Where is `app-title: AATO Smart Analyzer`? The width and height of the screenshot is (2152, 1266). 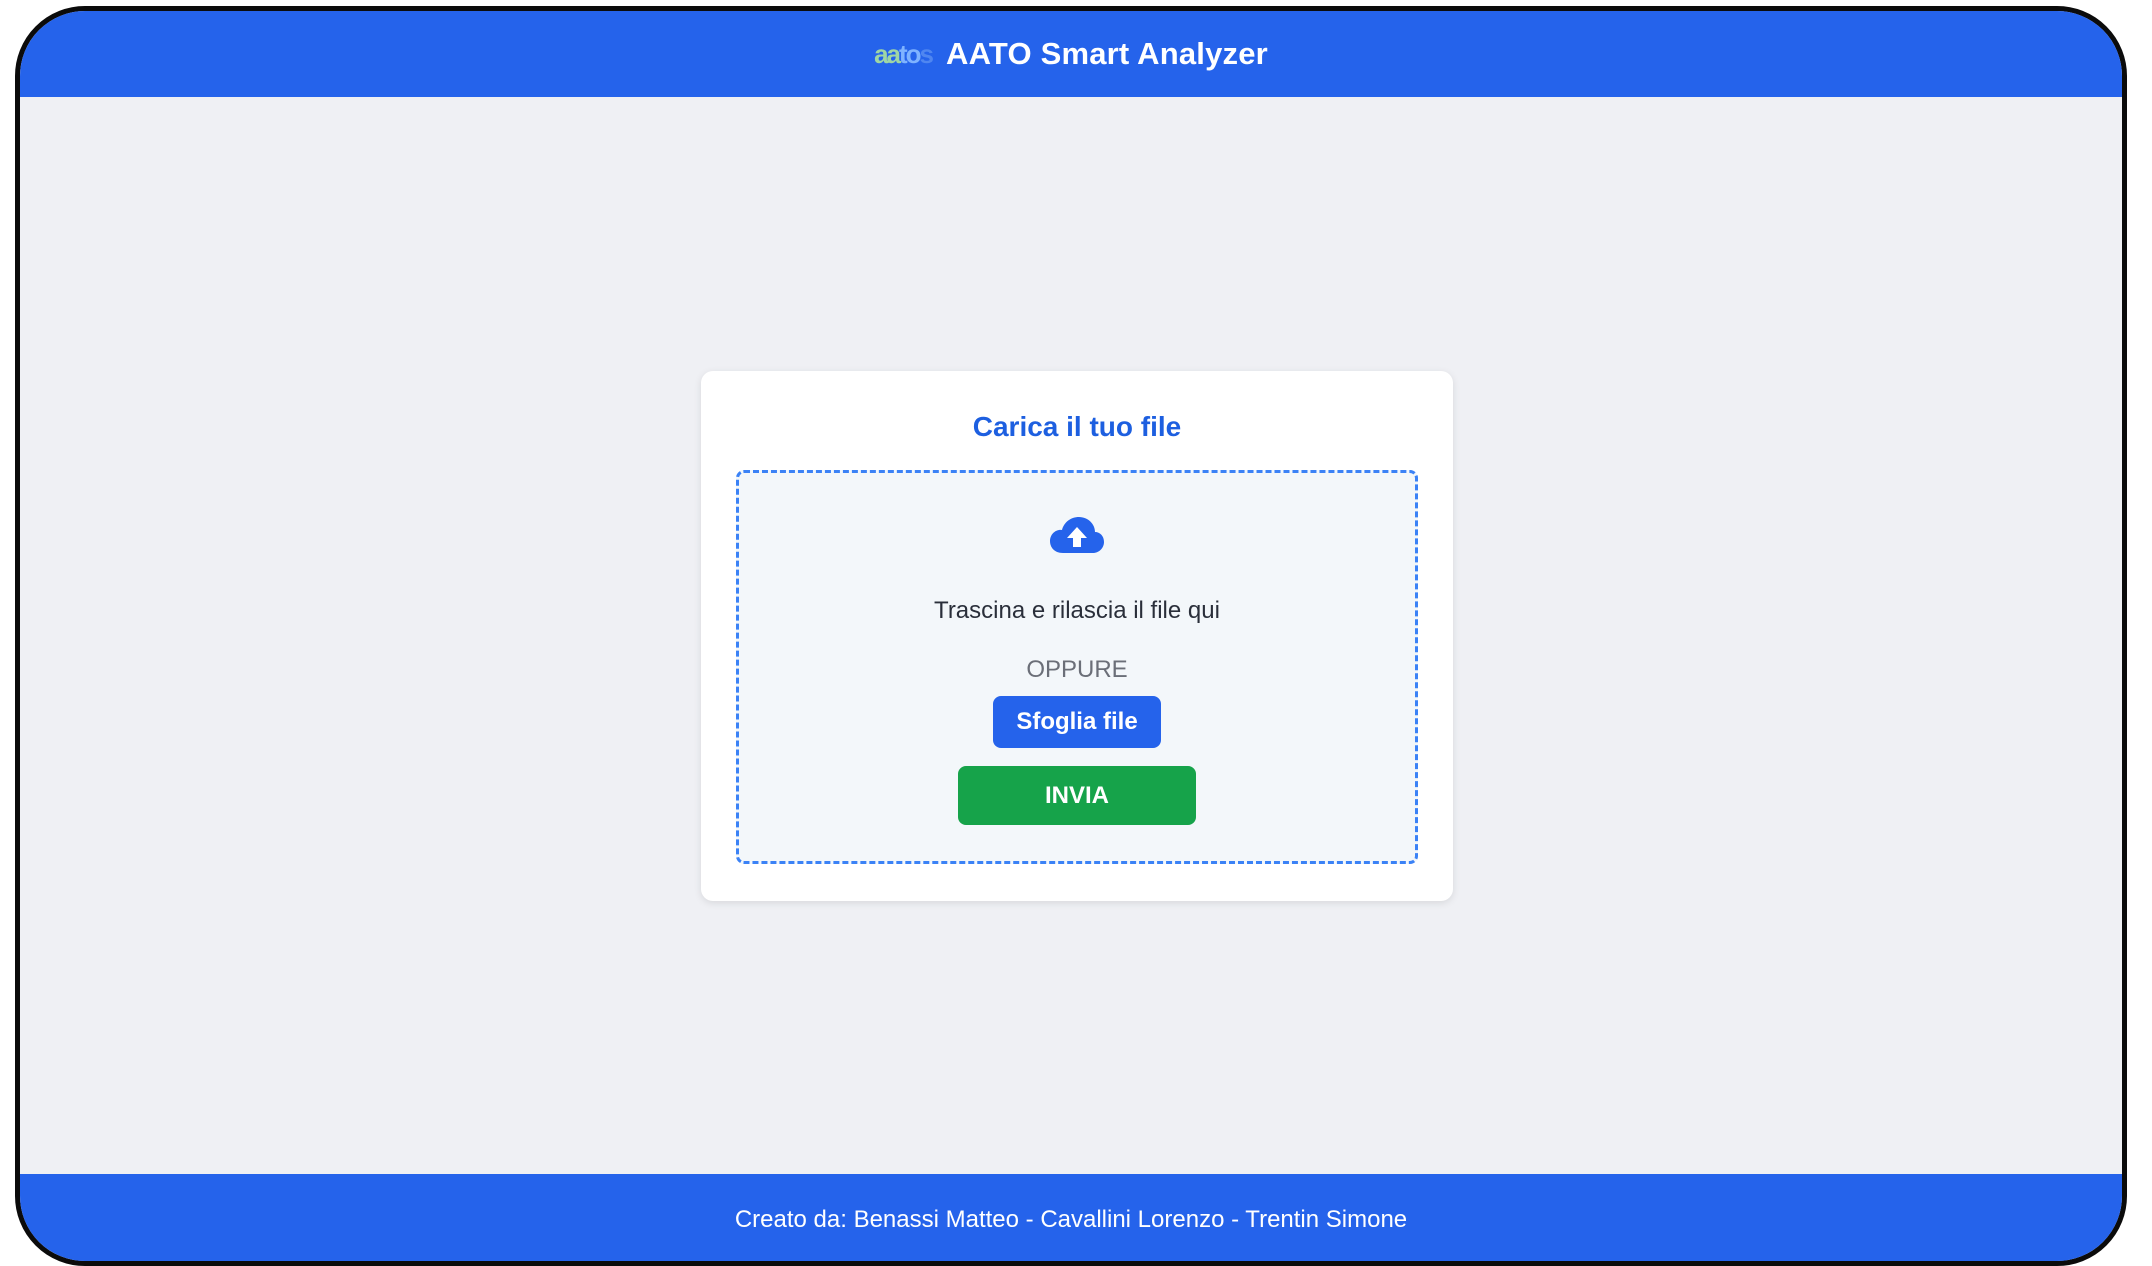 app-title: AATO Smart Analyzer is located at coordinates (1107, 53).